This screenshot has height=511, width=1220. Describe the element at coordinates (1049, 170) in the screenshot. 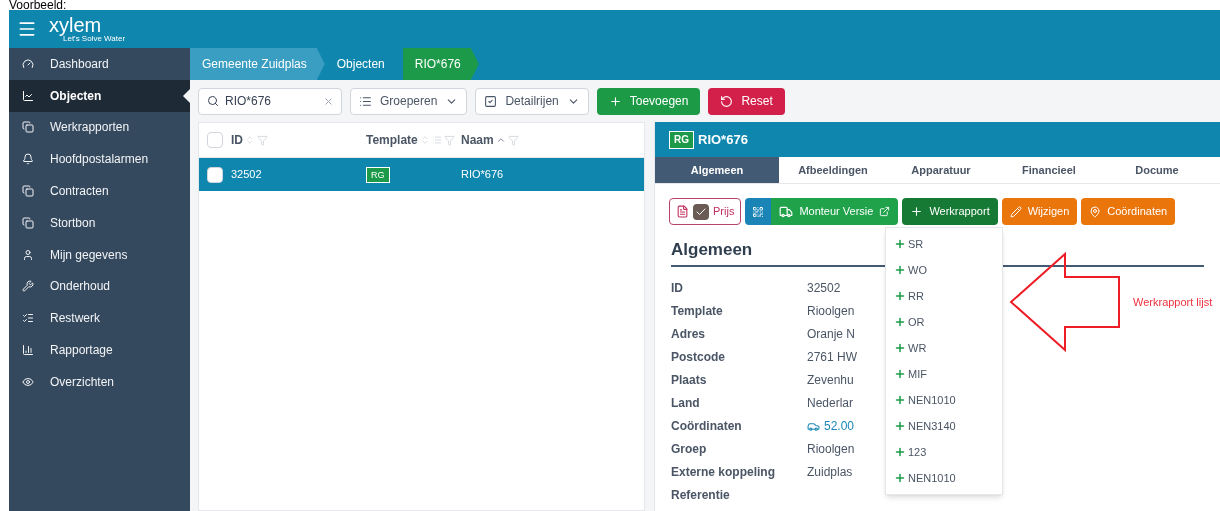

I see `detail-tab: Financieel` at that location.